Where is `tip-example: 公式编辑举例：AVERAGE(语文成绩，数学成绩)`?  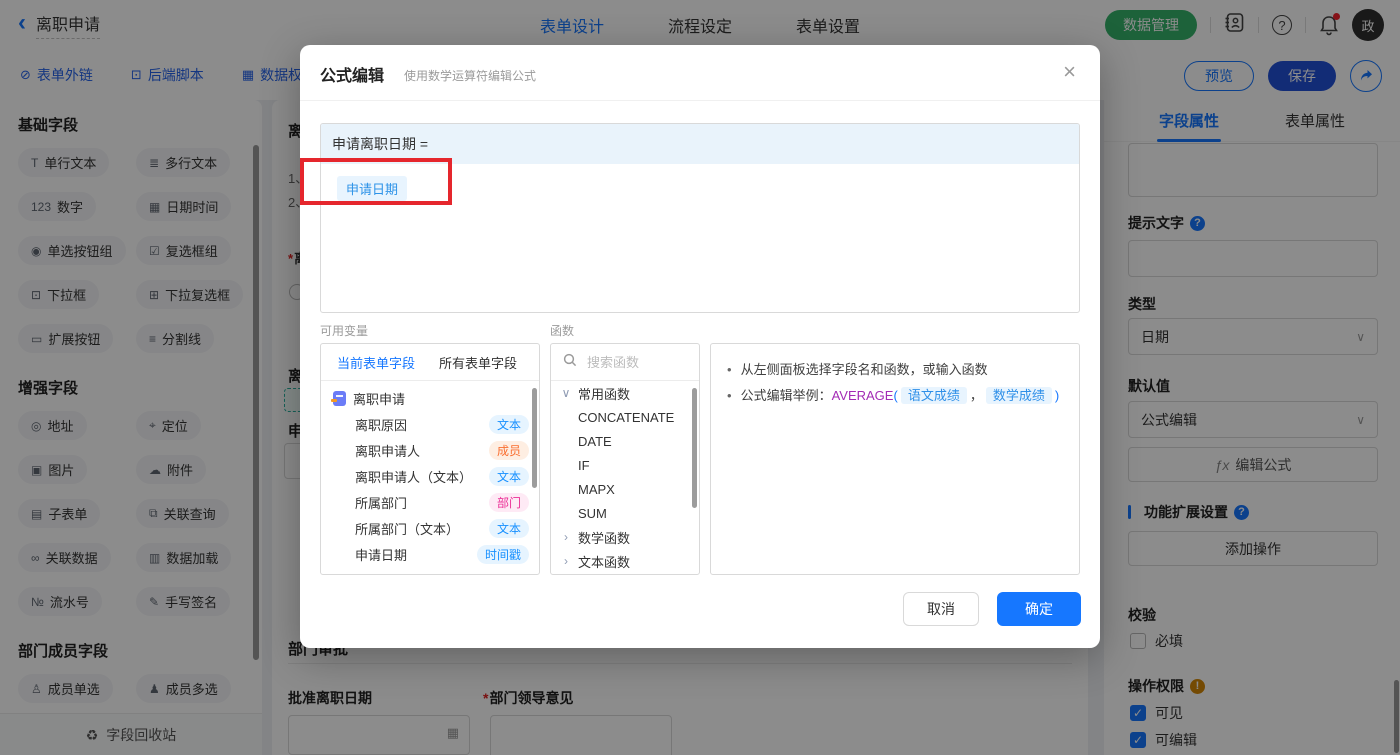 tip-example: 公式编辑举例：AVERAGE(语文成绩，数学成绩) is located at coordinates (900, 396).